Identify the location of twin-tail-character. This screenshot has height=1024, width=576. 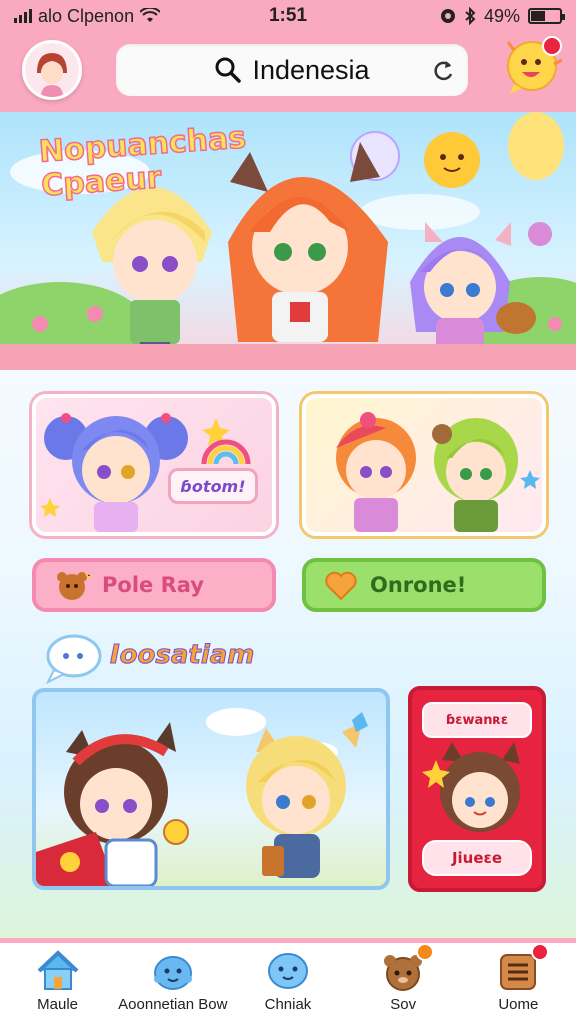
(145, 472).